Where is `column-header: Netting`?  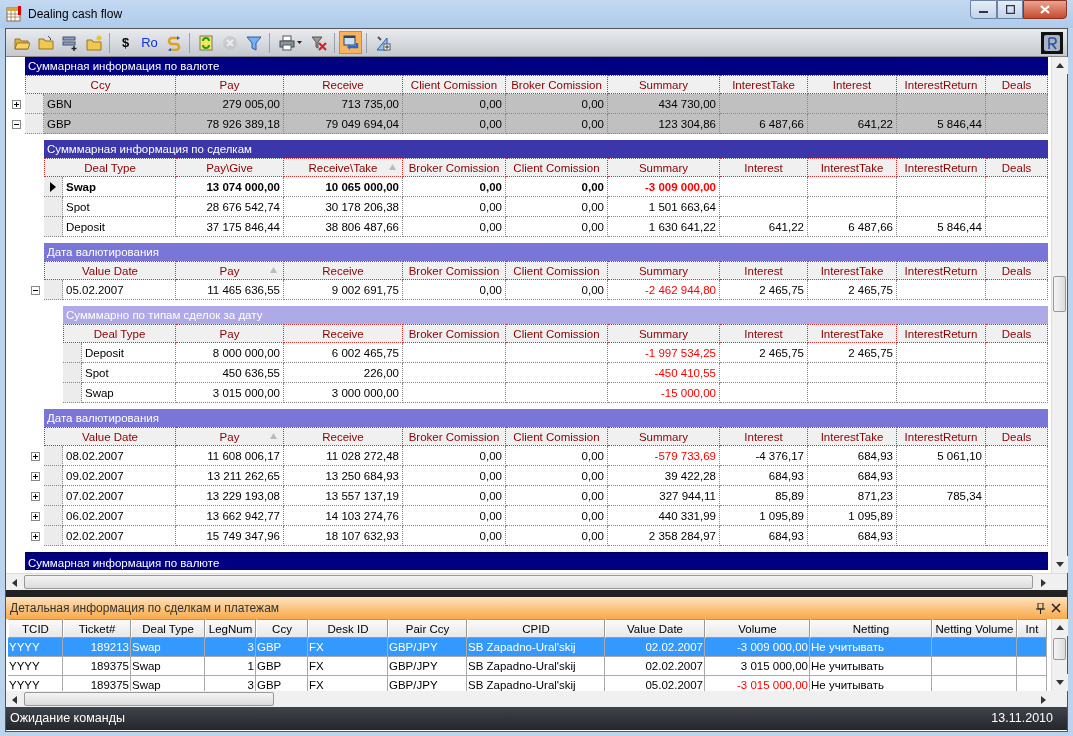 column-header: Netting is located at coordinates (871, 628).